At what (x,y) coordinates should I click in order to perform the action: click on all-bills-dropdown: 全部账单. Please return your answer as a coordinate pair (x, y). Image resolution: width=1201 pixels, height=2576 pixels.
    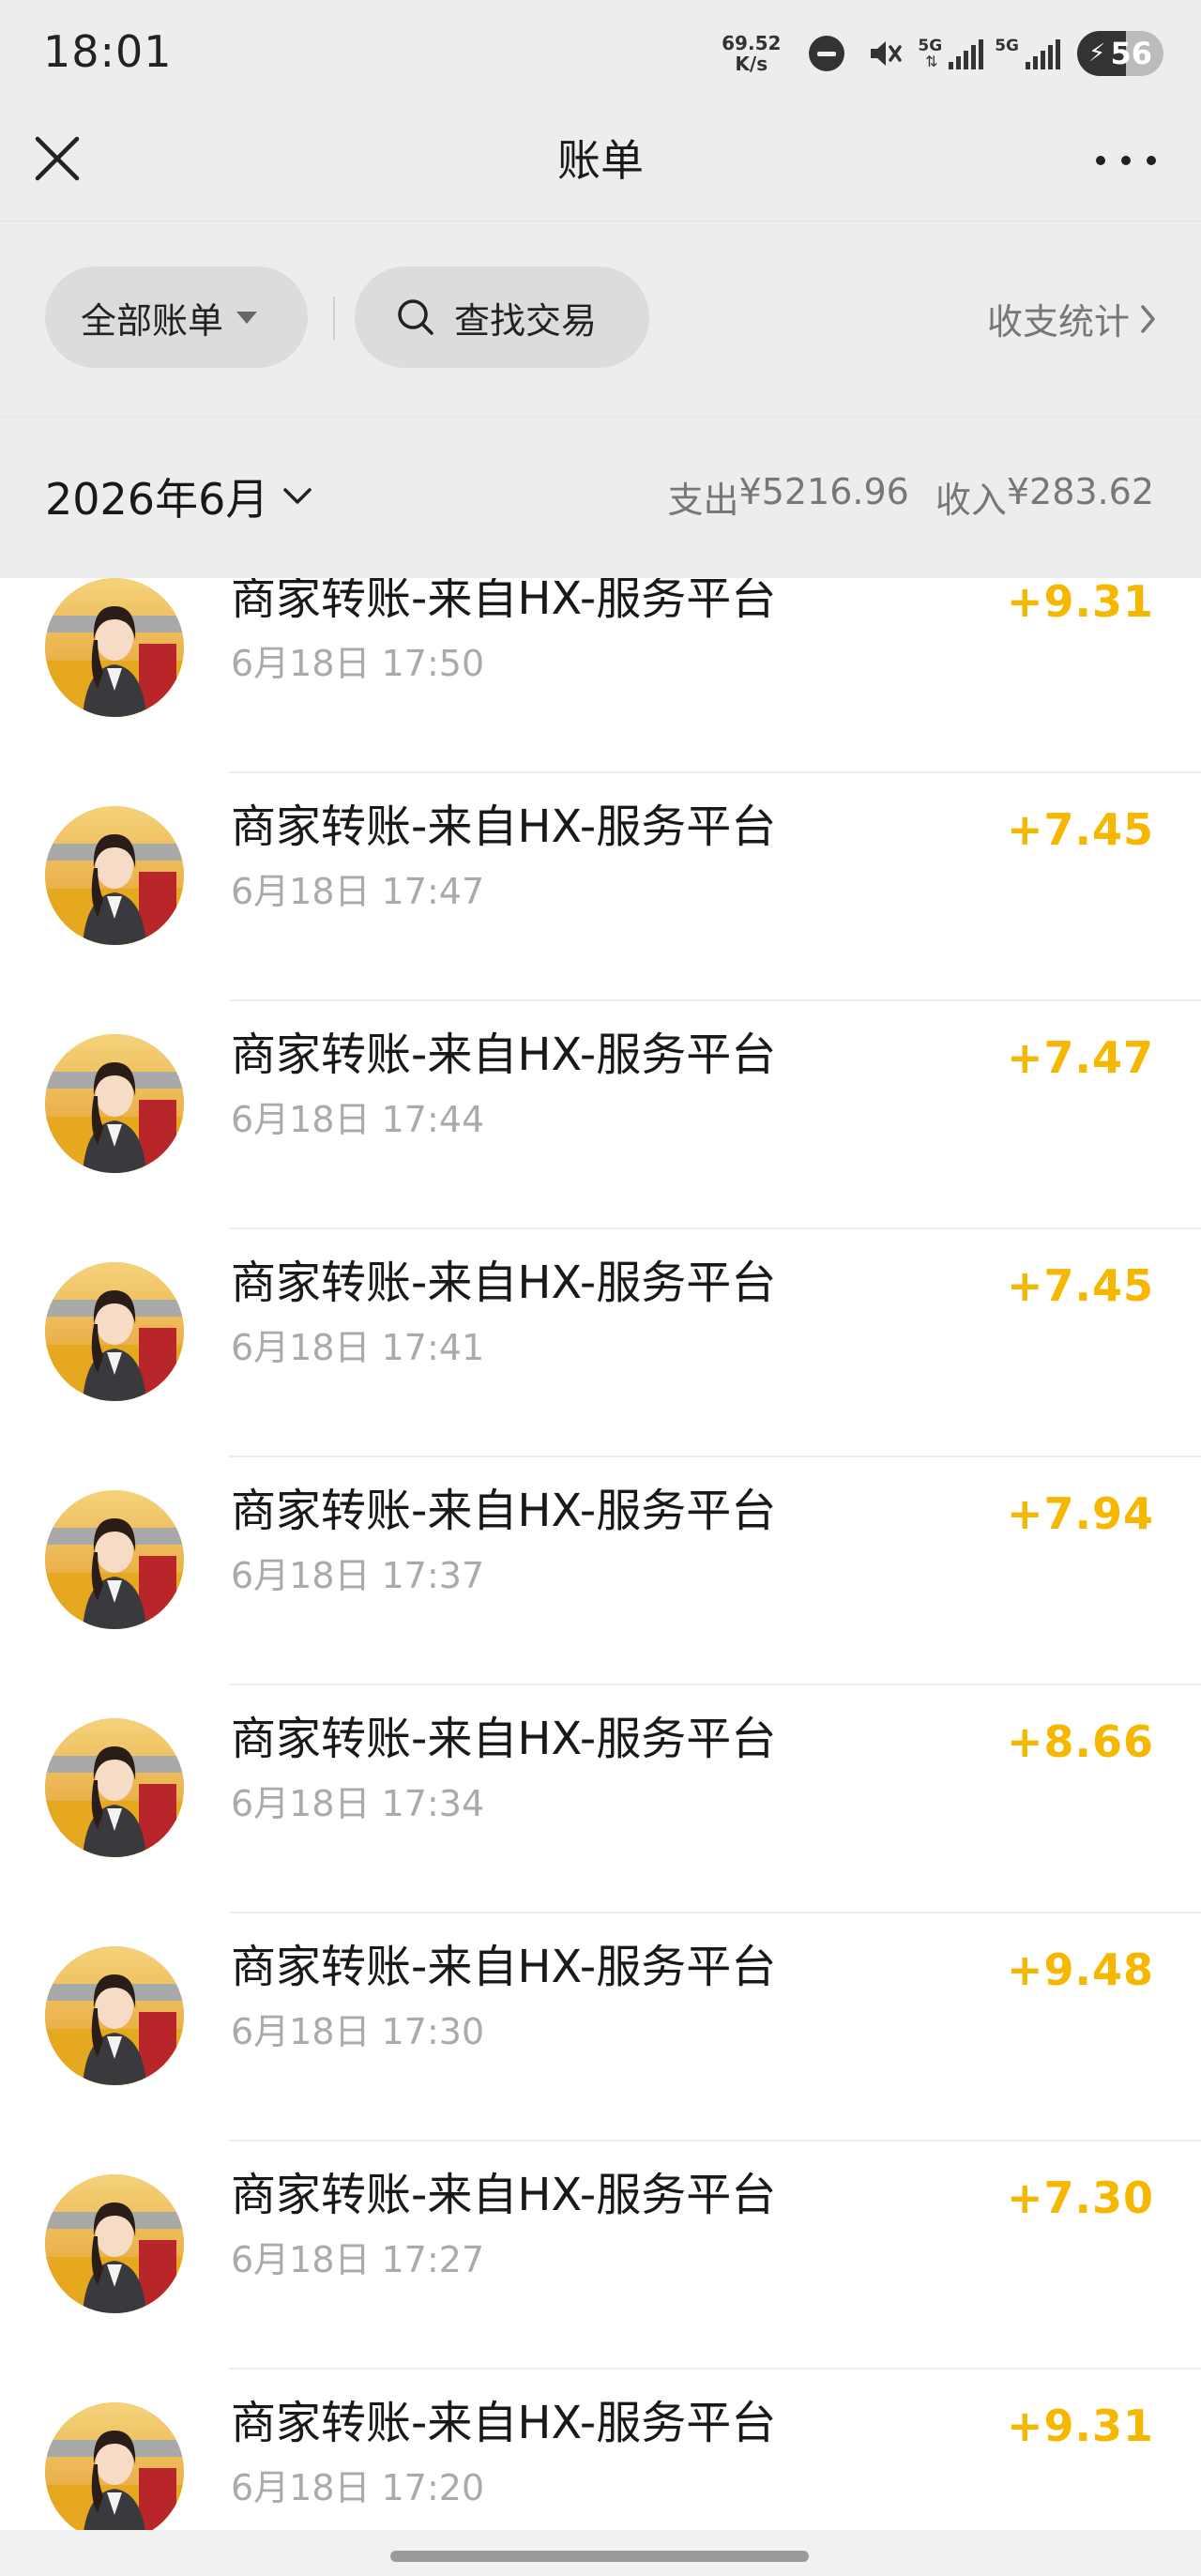
    Looking at the image, I should click on (176, 317).